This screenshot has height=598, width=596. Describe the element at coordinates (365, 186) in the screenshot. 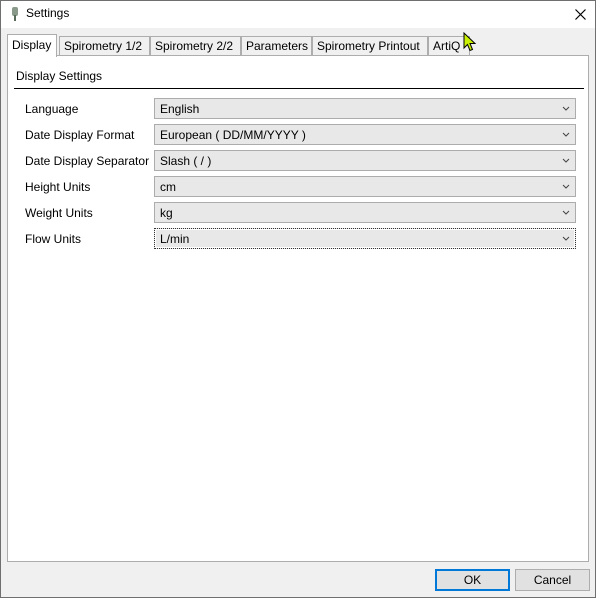

I see `height-units-select: cm` at that location.